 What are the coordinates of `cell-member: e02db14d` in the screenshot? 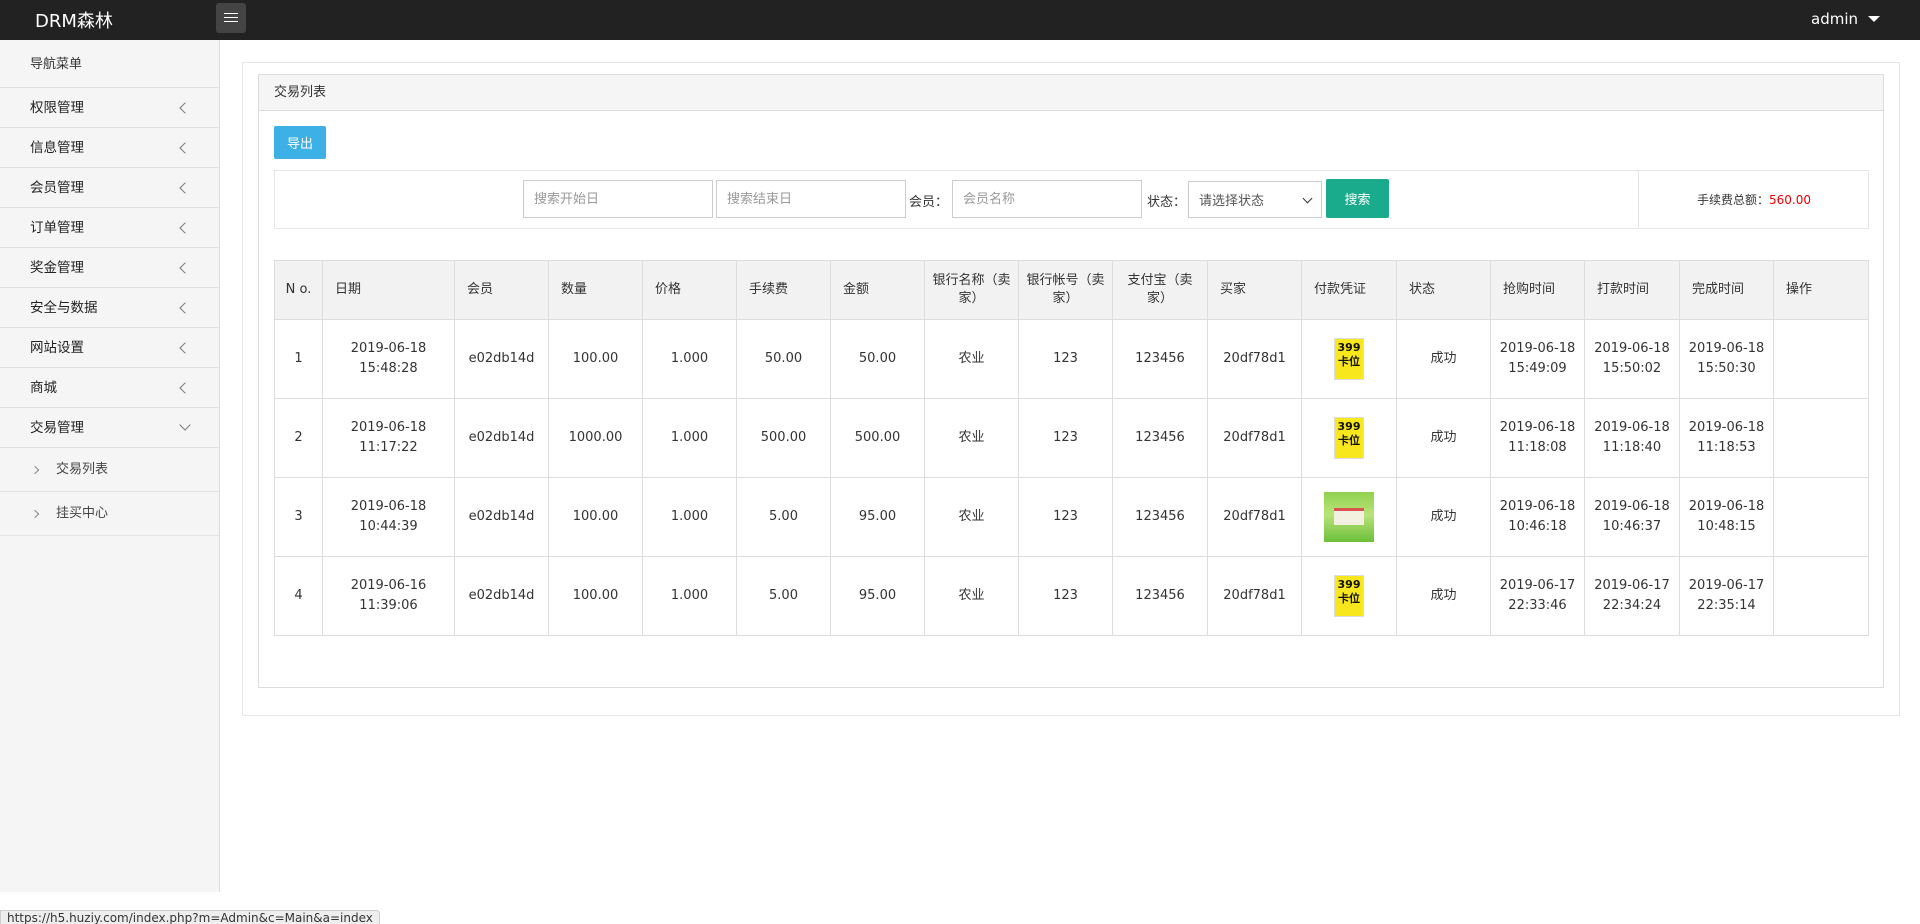 It's located at (501, 438).